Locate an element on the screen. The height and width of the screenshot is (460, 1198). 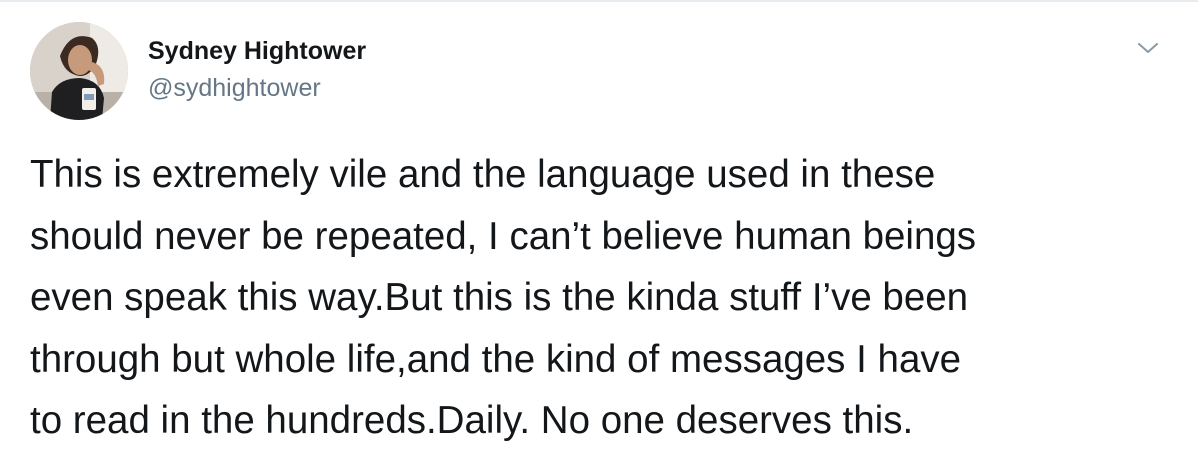
avatar is located at coordinates (79, 71).